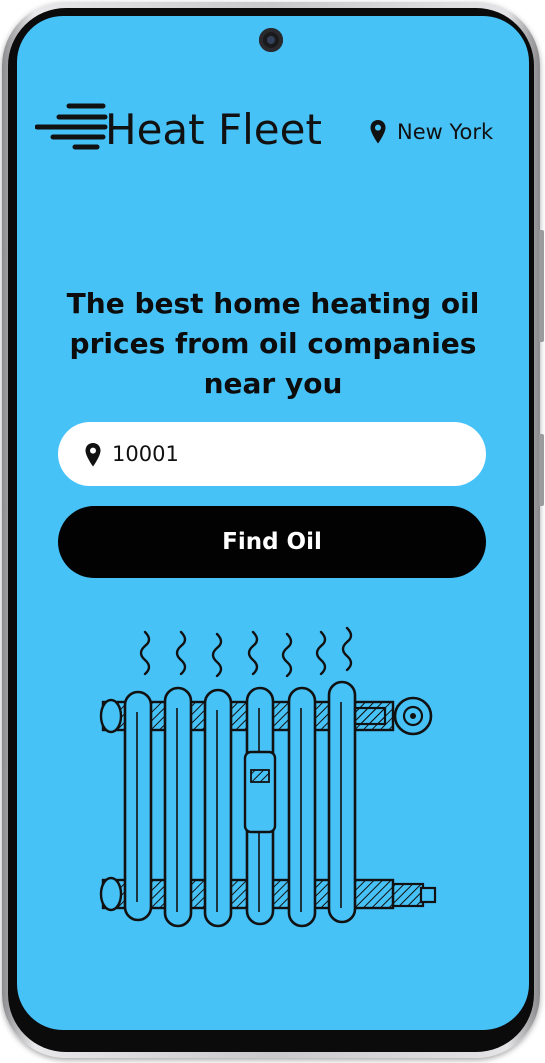  I want to click on zip-code-field, so click(272, 454).